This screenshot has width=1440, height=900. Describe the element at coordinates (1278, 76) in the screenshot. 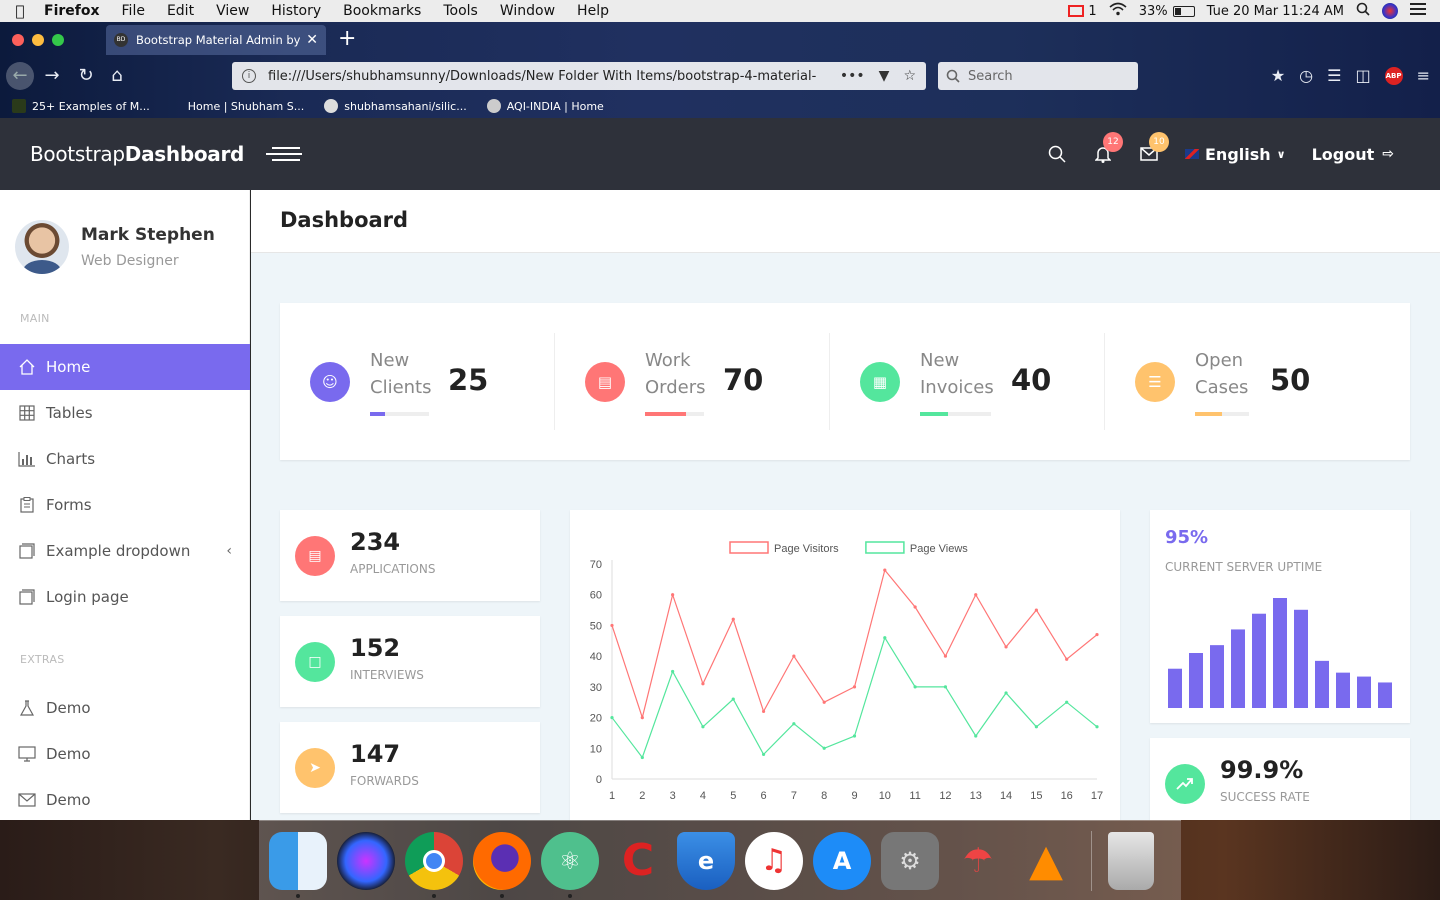

I see `downloads-icon: ★` at that location.